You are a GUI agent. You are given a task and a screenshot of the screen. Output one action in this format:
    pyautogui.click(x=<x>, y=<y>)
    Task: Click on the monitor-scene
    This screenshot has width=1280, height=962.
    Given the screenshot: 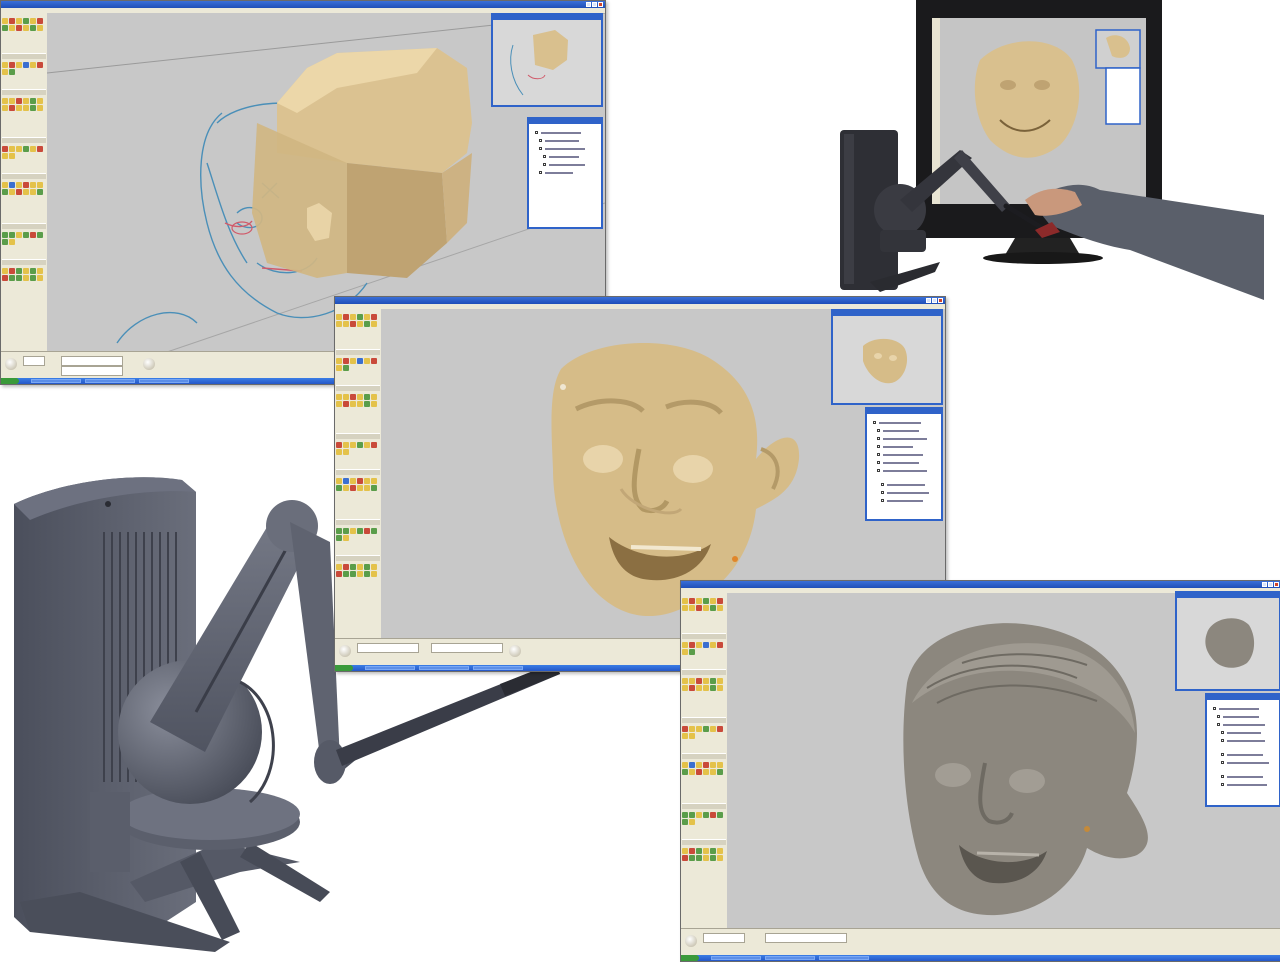 What is the action you would take?
    pyautogui.click(x=1052, y=150)
    